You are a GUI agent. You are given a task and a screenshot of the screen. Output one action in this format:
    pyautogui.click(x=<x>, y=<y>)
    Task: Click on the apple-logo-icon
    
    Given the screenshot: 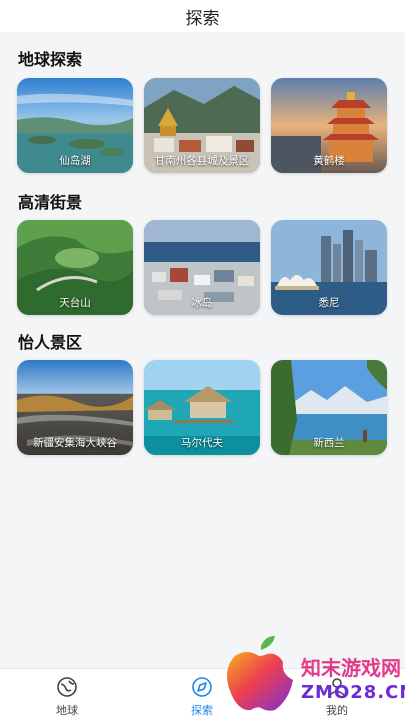 What is the action you would take?
    pyautogui.click(x=260, y=673)
    